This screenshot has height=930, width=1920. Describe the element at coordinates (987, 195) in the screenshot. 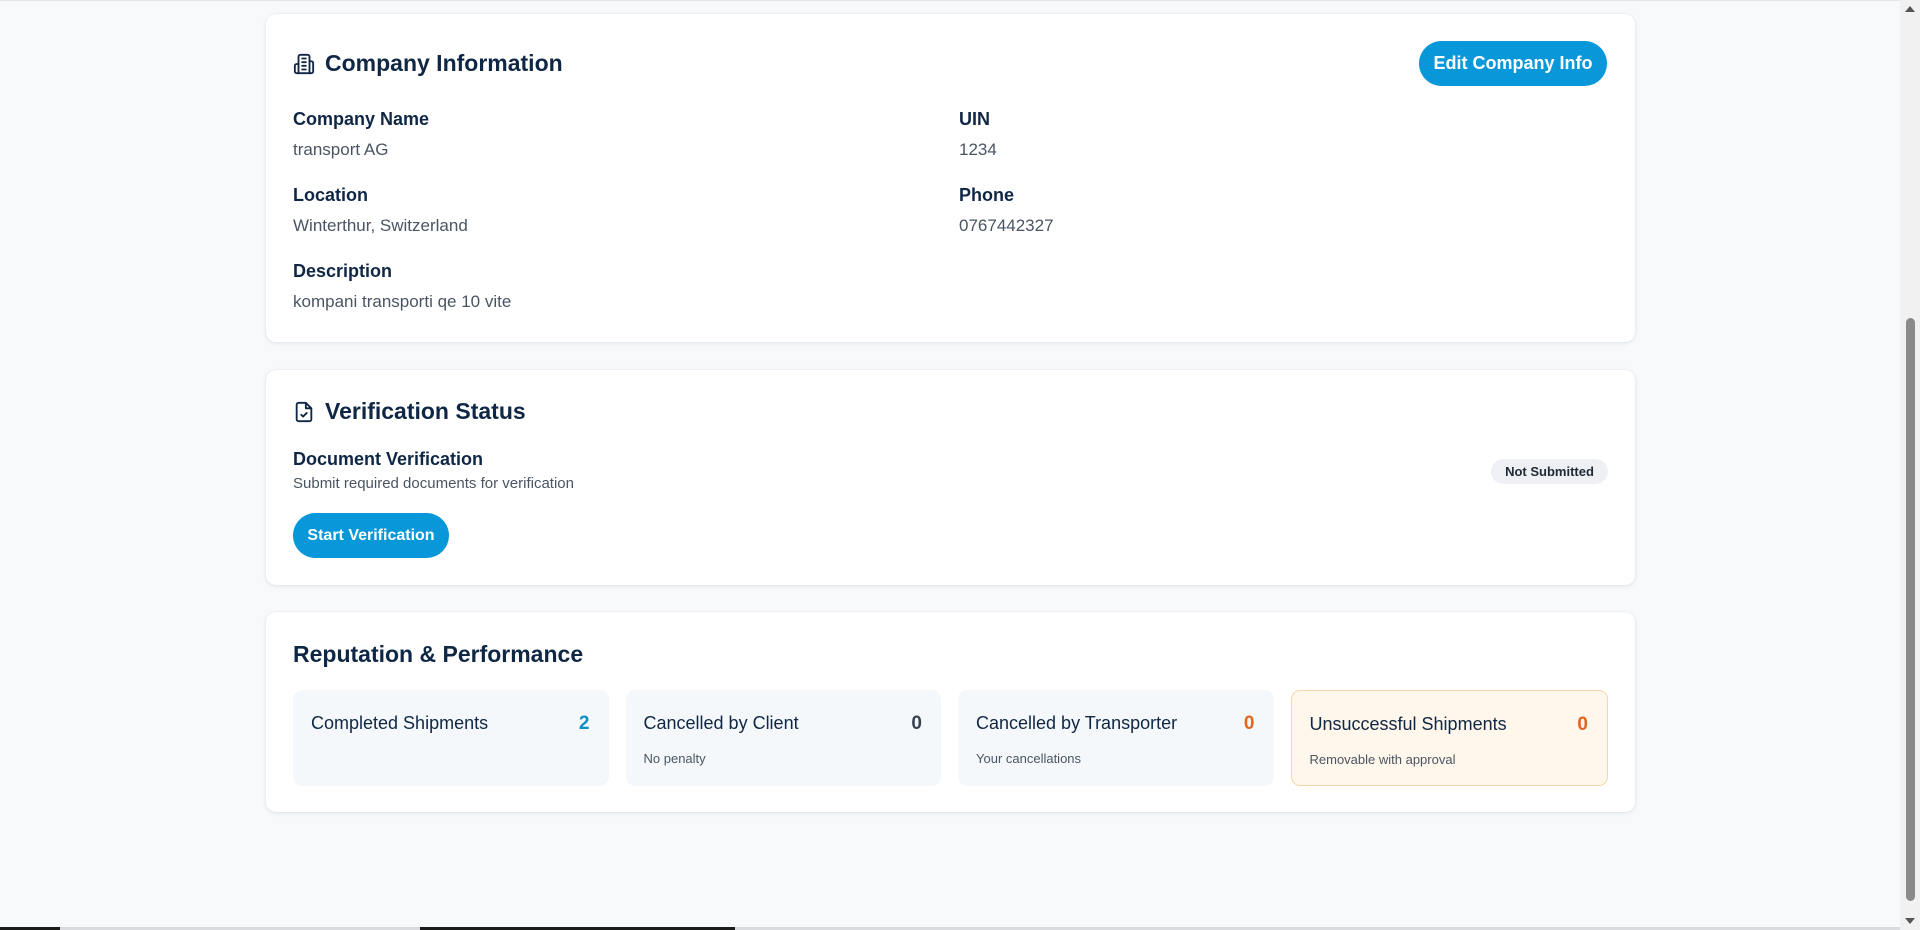

I see `phone-label: Phone` at that location.